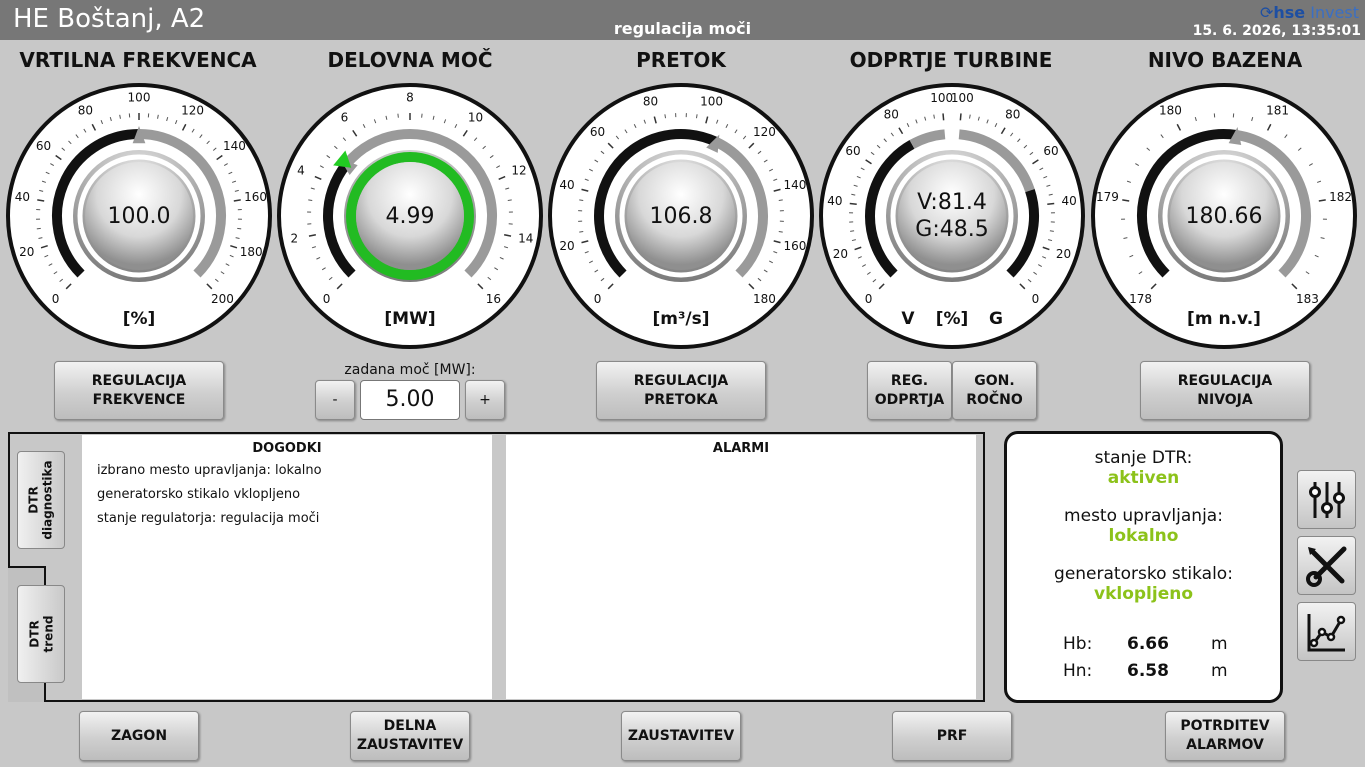  What do you see at coordinates (493, 299) in the screenshot?
I see `gauge-tick-label: 16` at bounding box center [493, 299].